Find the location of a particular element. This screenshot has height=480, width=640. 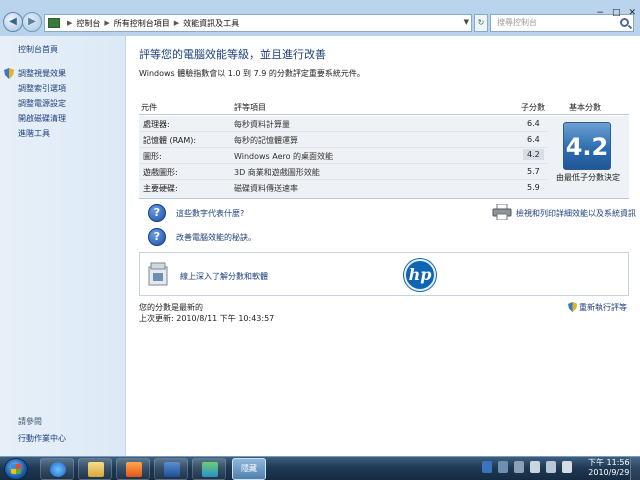

control-panel-icon is located at coordinates (54, 23).